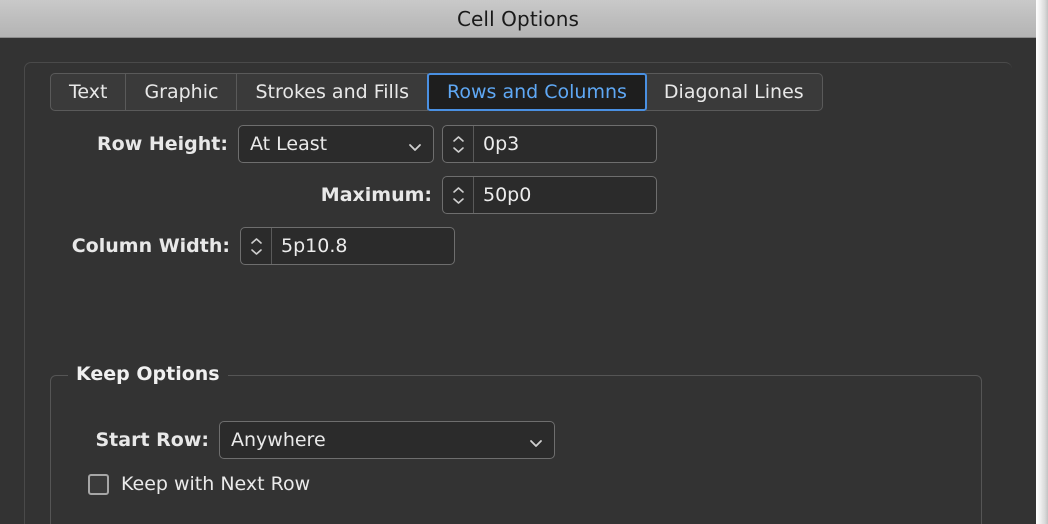 Image resolution: width=1048 pixels, height=524 pixels. Describe the element at coordinates (376, 195) in the screenshot. I see `maximum-label: Maximum:` at that location.